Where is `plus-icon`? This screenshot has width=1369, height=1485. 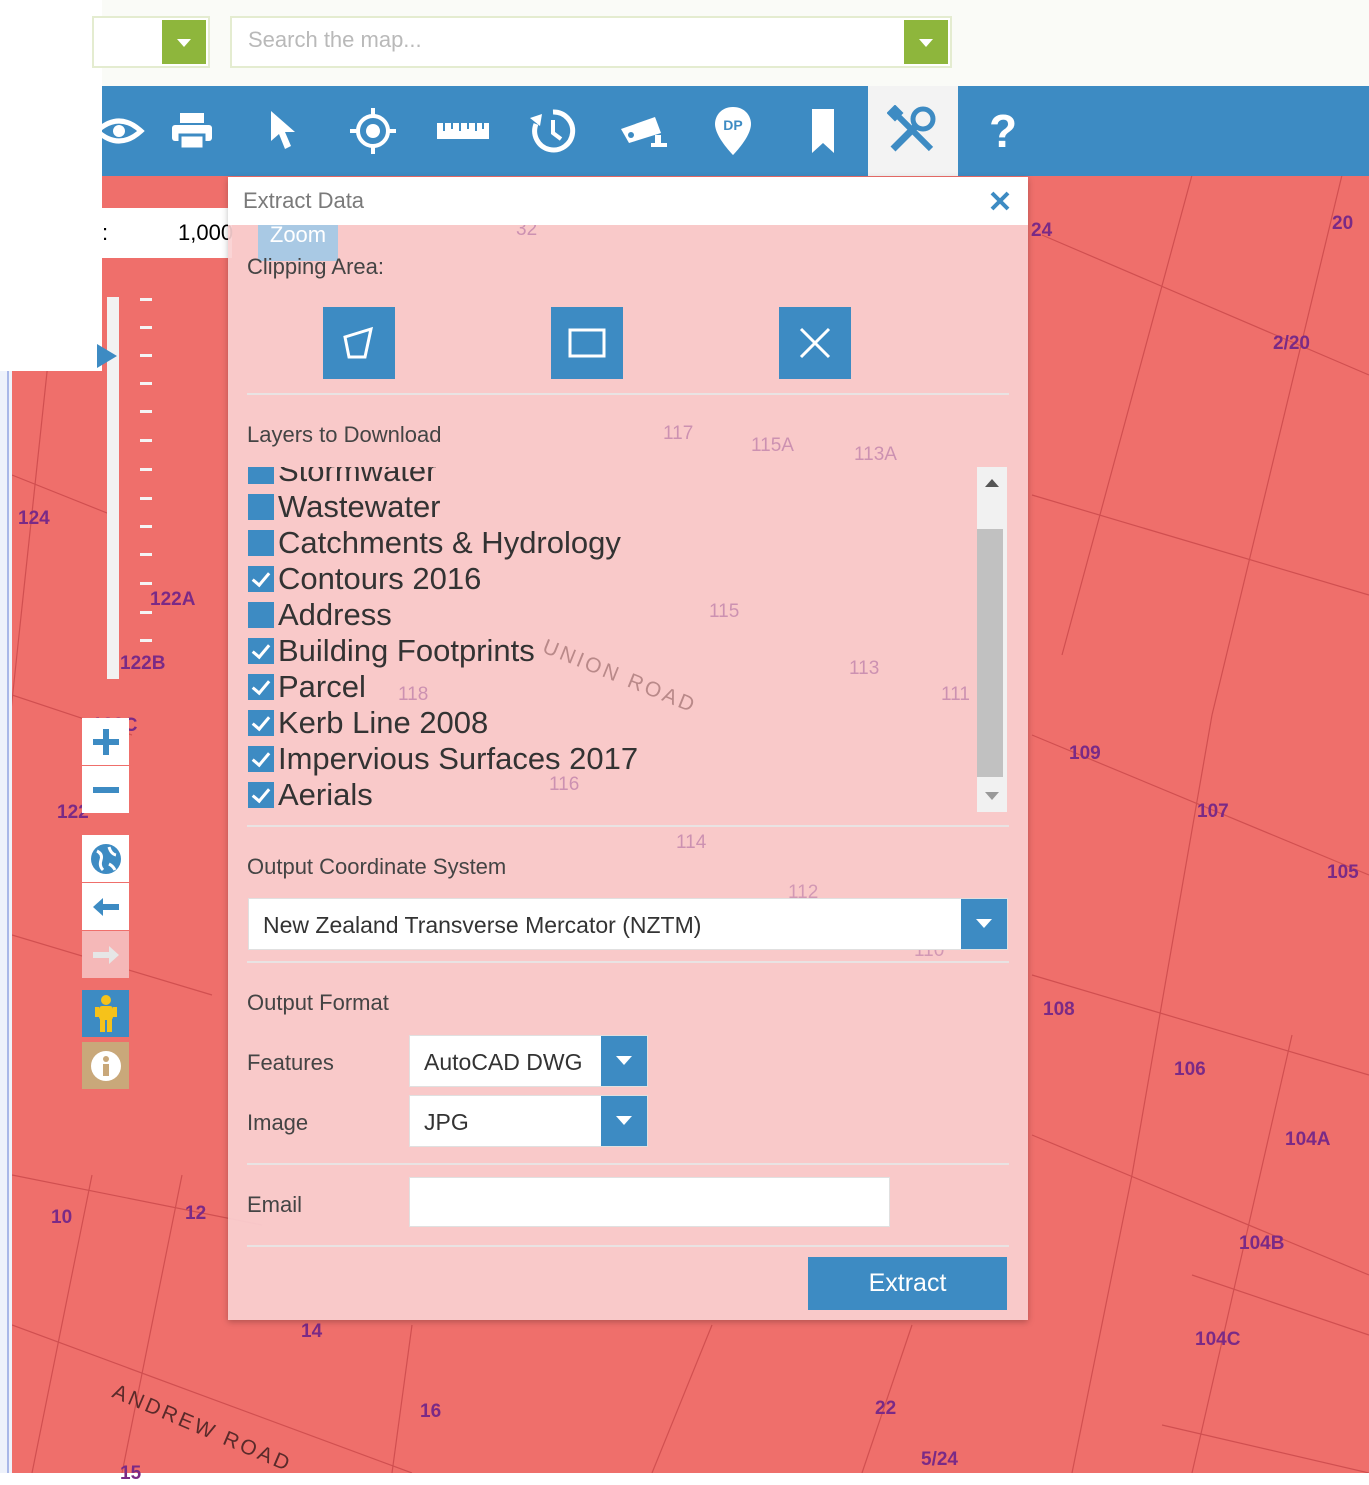 plus-icon is located at coordinates (105, 741).